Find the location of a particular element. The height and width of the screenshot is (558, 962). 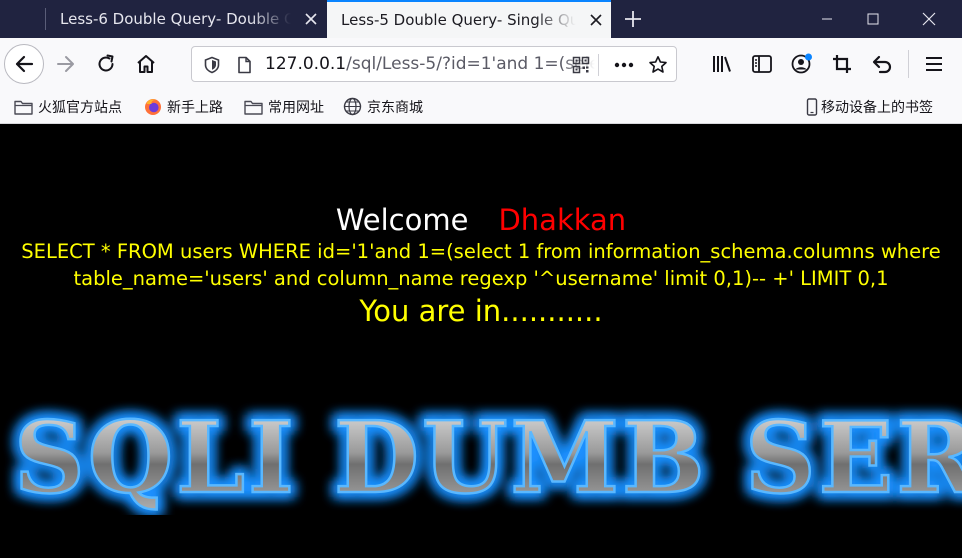

sidebar-button is located at coordinates (762, 64).